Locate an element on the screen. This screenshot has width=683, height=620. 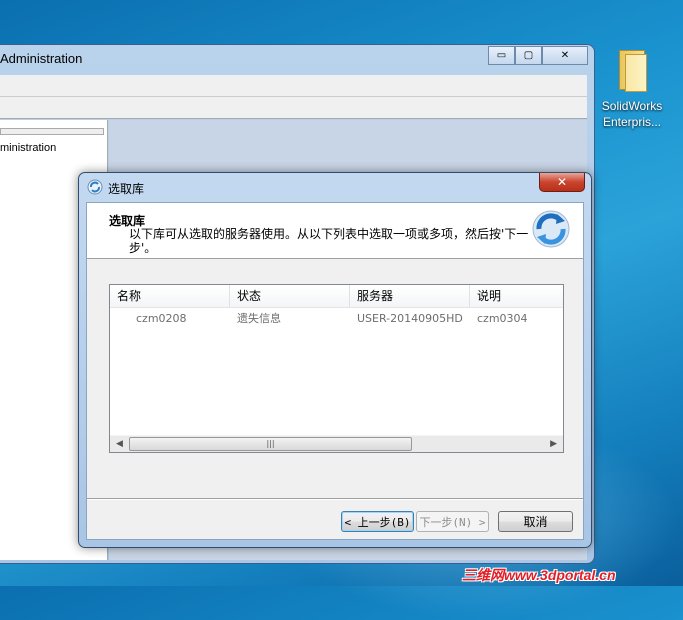
folder-icon is located at coordinates (632, 70).